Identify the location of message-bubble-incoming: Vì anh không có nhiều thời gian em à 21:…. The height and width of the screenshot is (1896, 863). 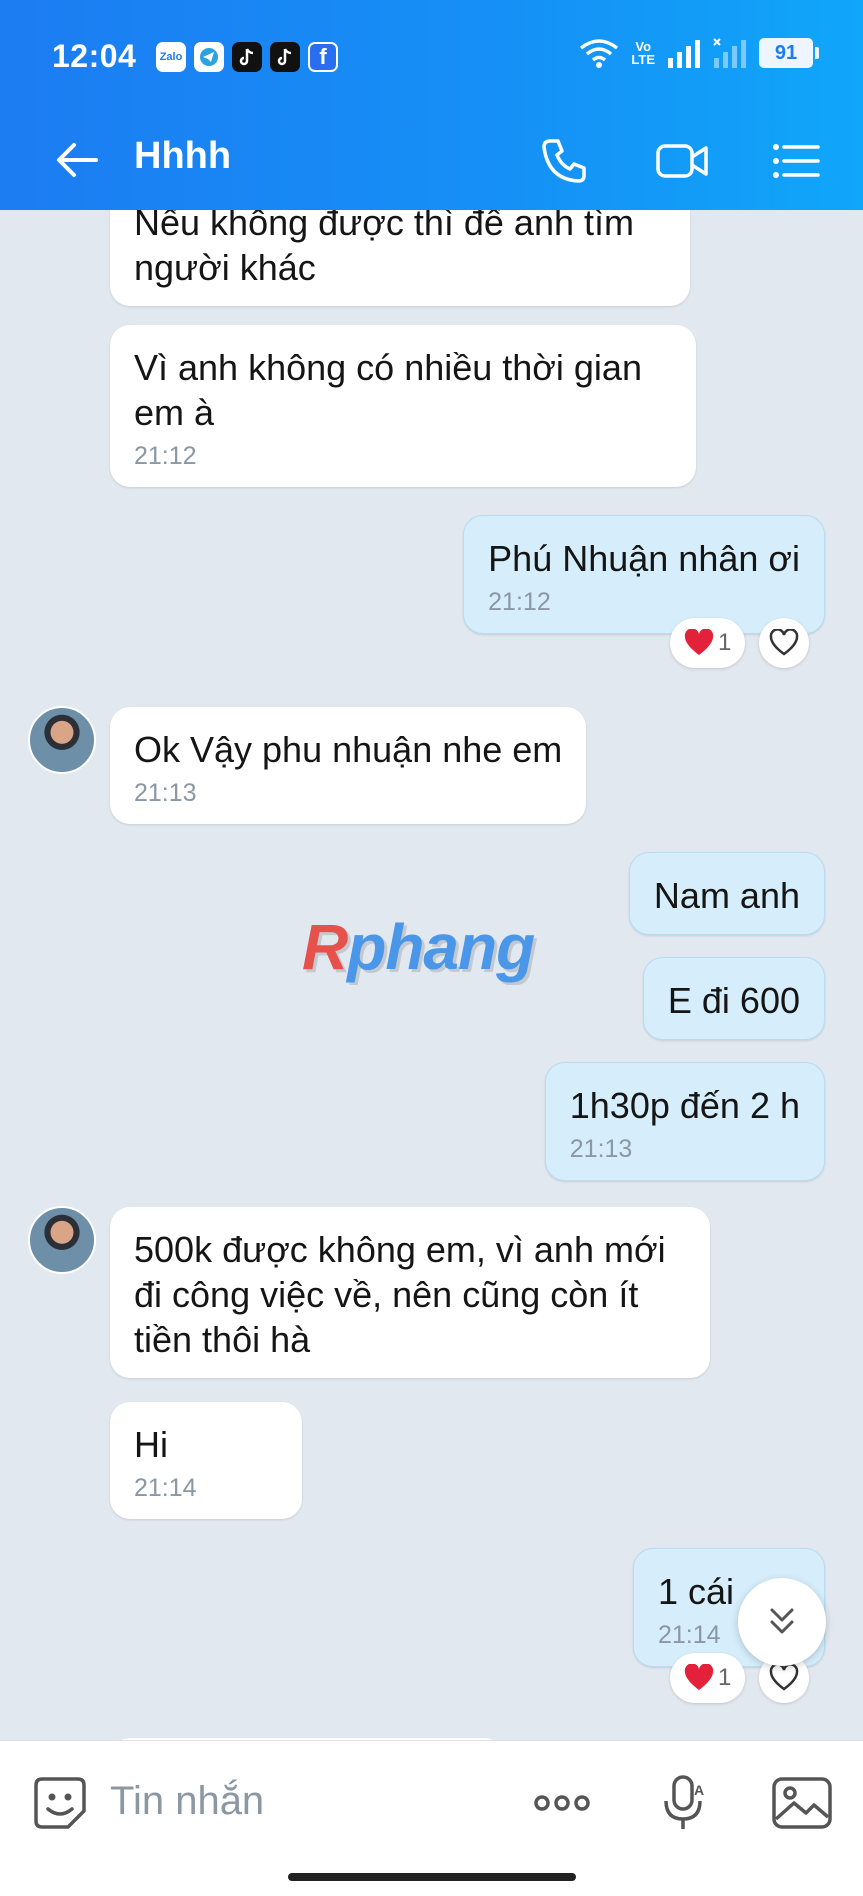
(403, 406).